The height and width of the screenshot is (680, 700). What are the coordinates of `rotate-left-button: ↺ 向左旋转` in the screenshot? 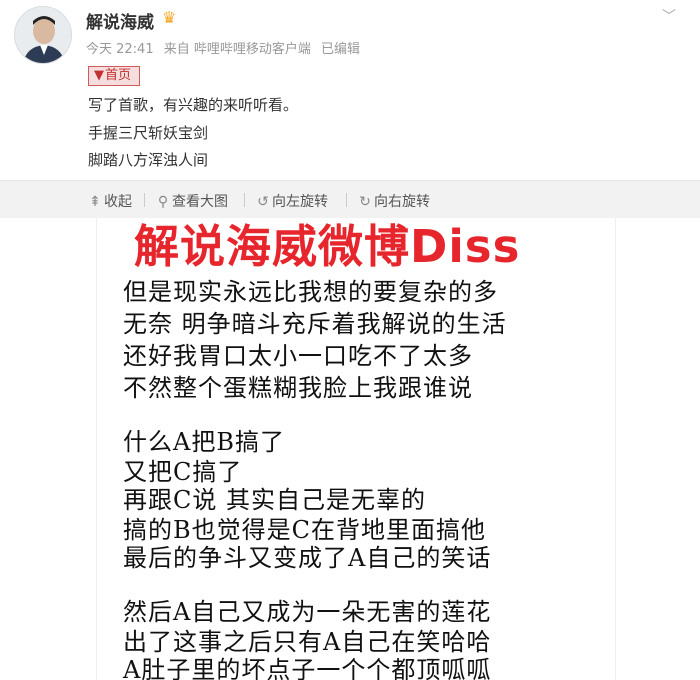 It's located at (292, 201).